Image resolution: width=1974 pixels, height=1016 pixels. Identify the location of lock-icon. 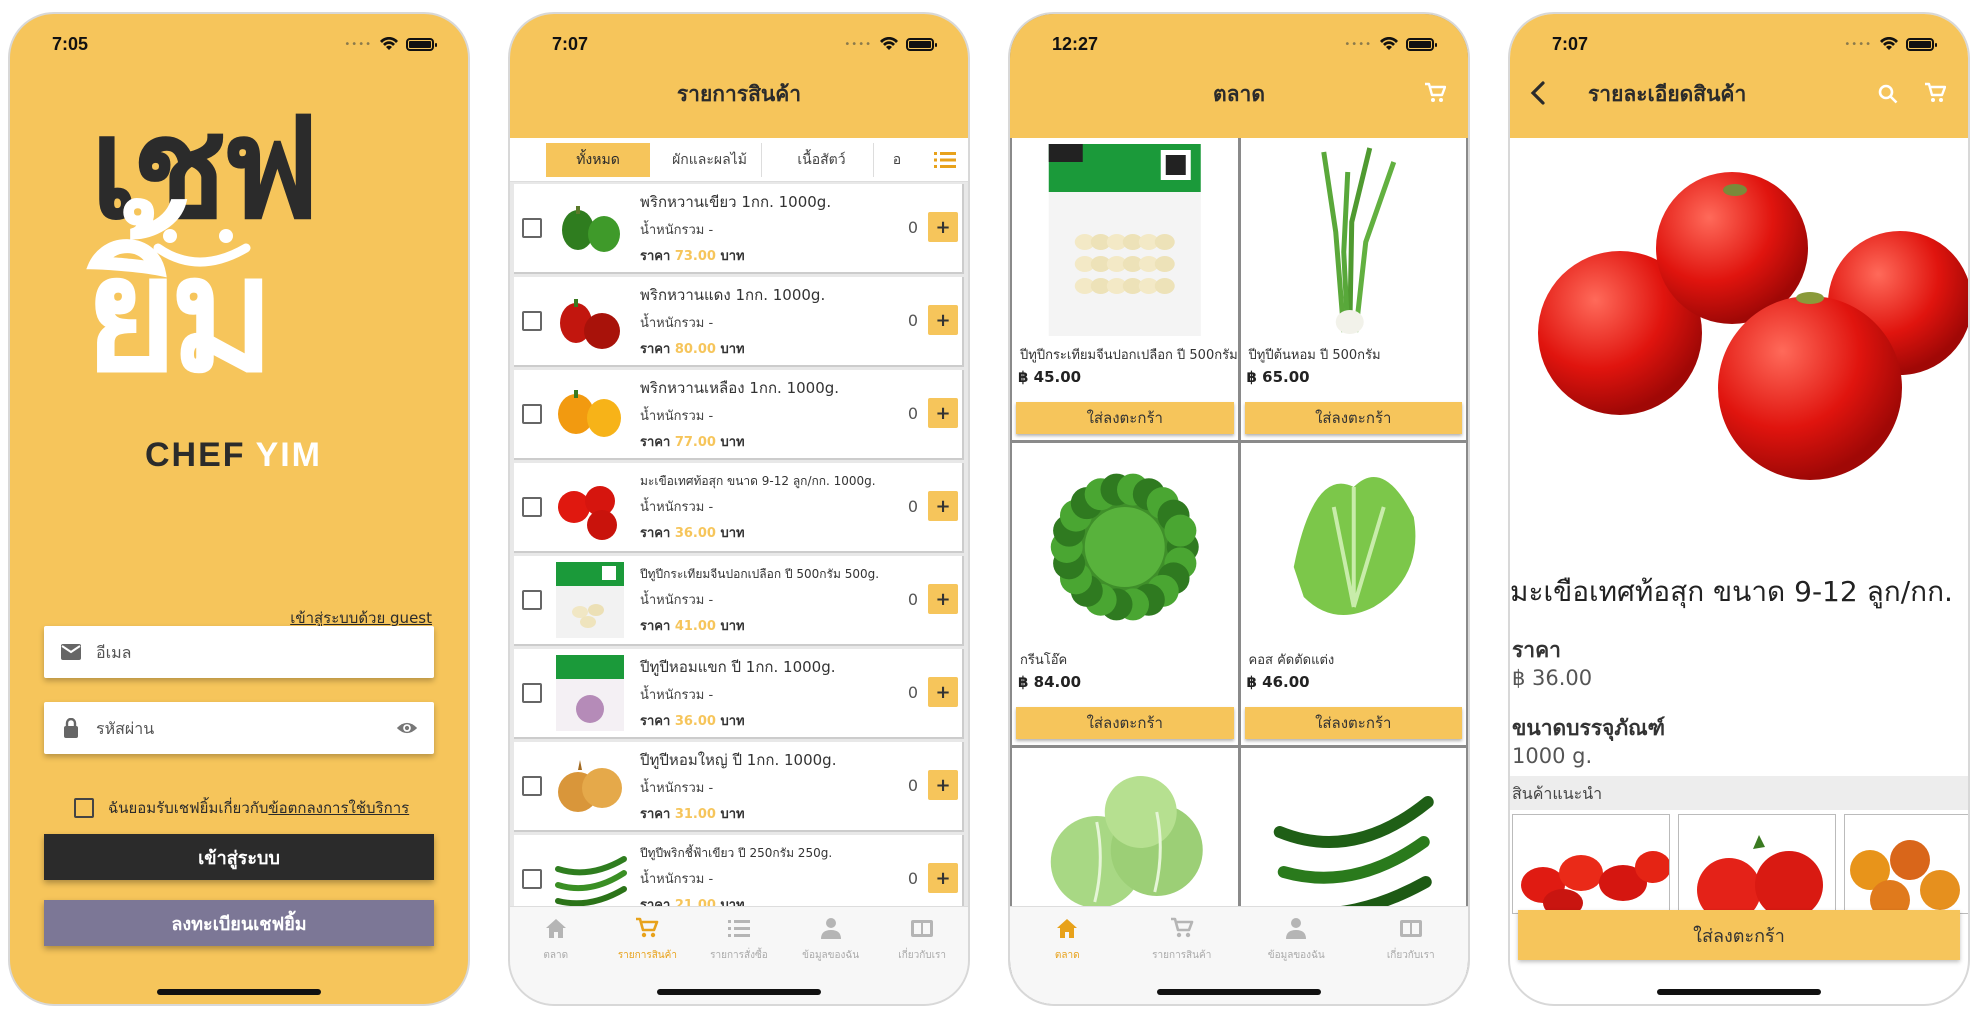
(71, 728).